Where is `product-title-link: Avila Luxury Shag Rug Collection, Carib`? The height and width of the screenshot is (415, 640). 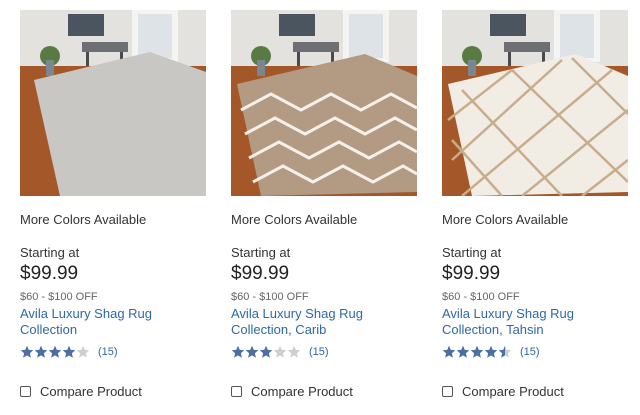
product-title-link: Avila Luxury Shag Rug Collection, Carib is located at coordinates (321, 322).